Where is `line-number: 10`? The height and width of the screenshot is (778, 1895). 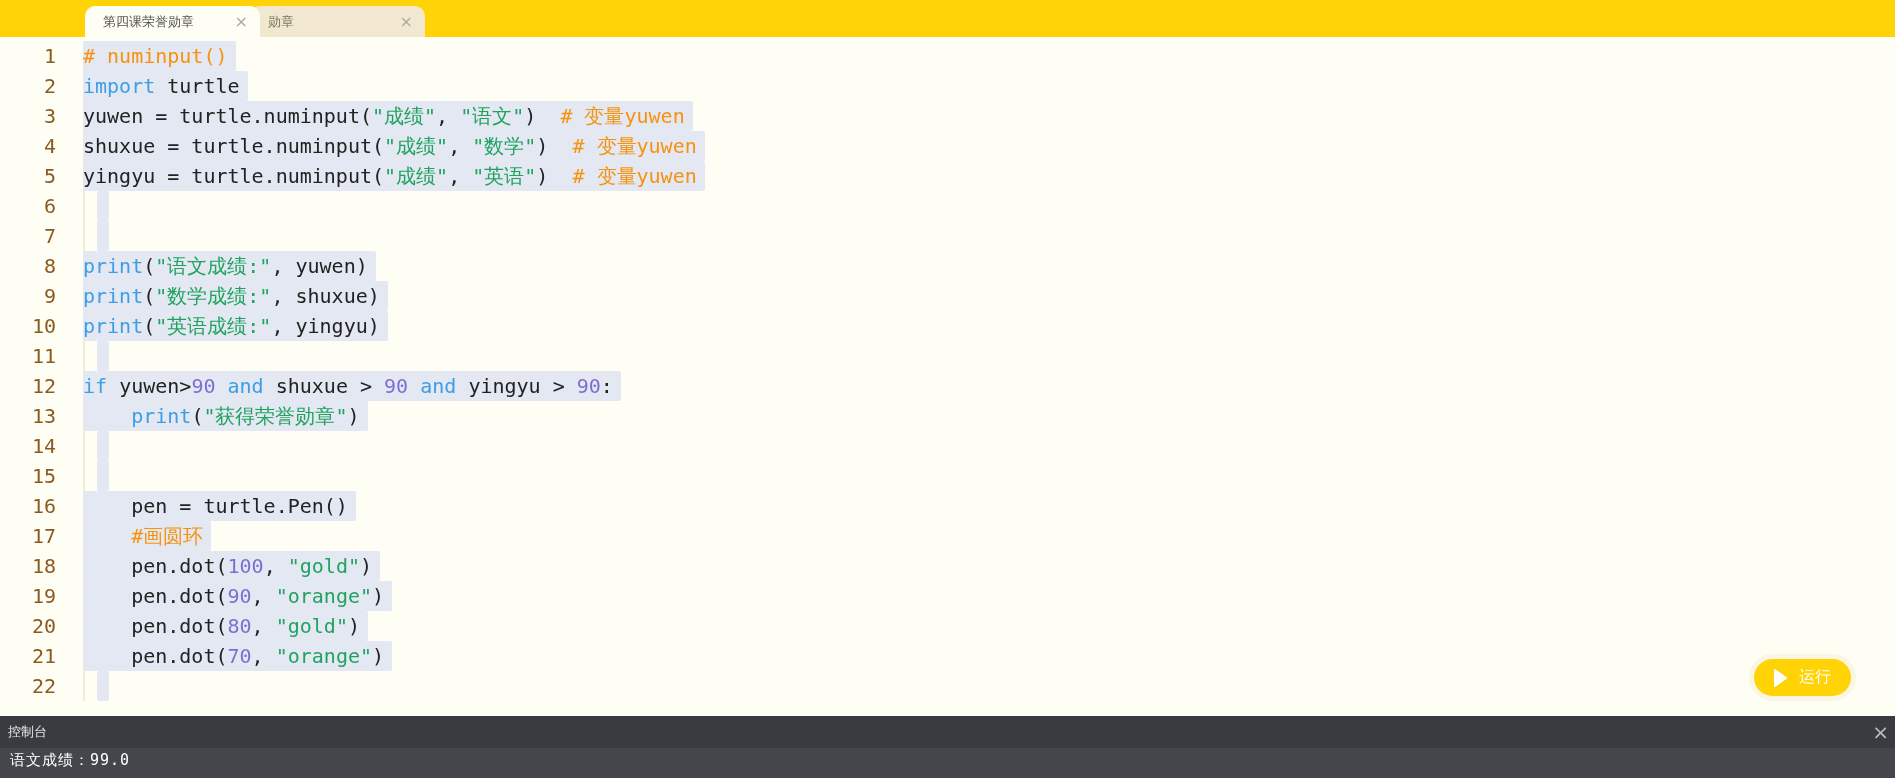
line-number: 10 is located at coordinates (43, 326).